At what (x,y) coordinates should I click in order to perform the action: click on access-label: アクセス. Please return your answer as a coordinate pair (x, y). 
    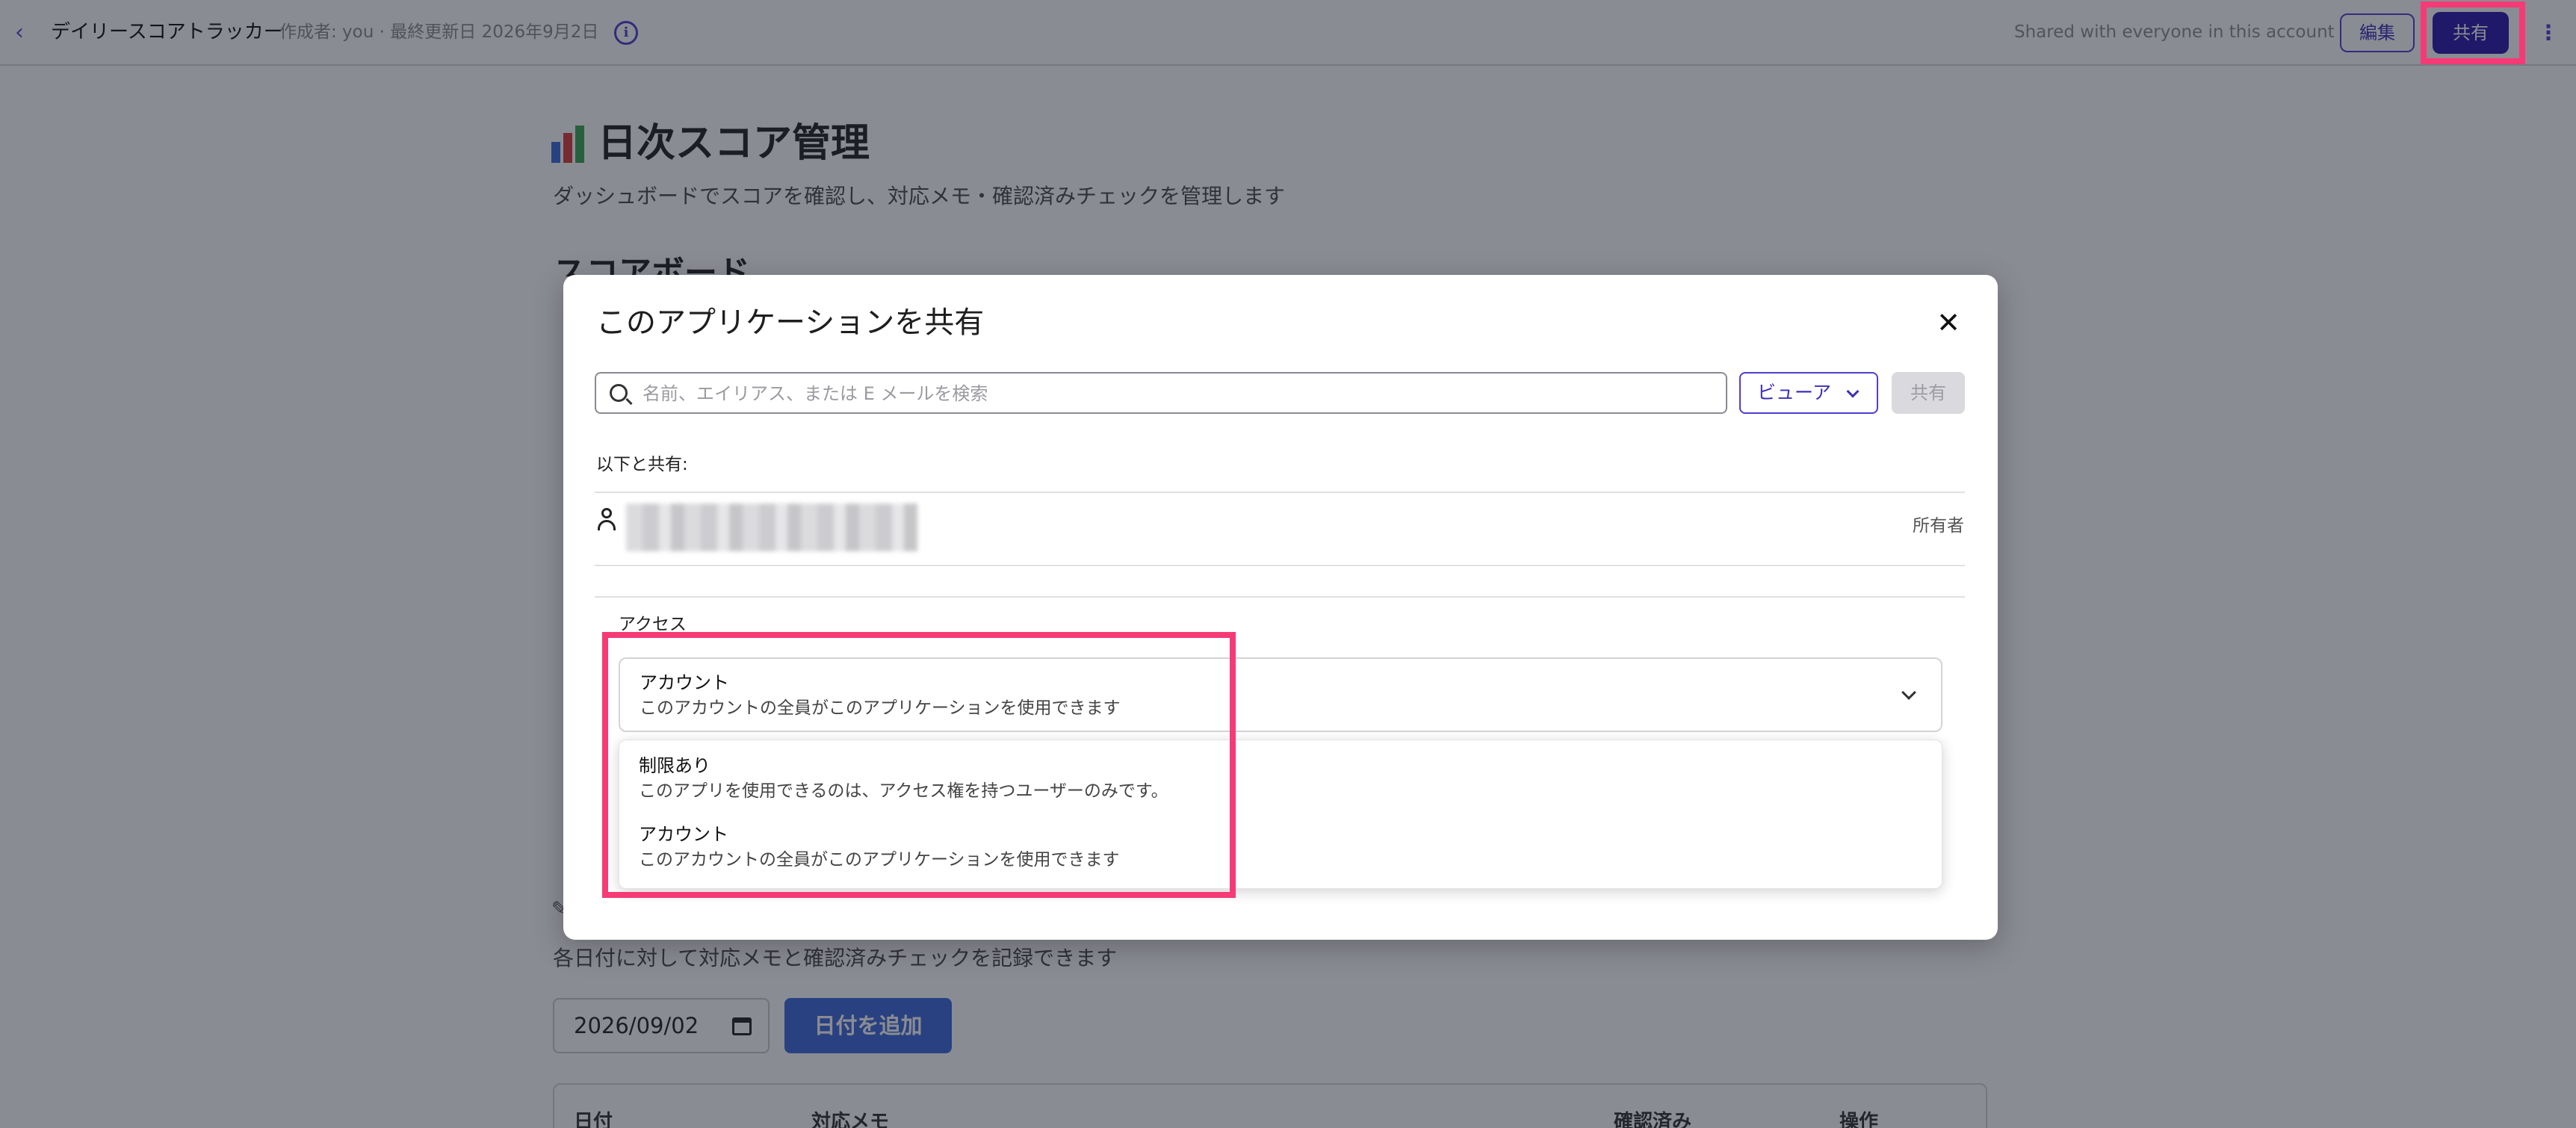
    Looking at the image, I should click on (653, 624).